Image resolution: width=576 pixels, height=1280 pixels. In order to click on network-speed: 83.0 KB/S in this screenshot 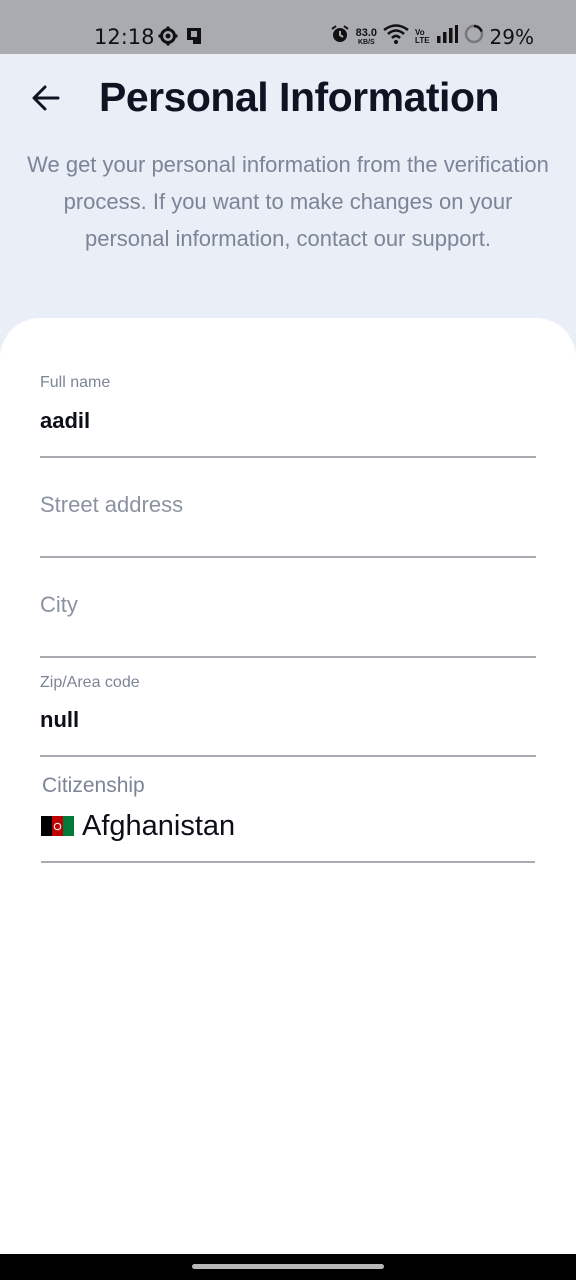, I will do `click(366, 36)`.